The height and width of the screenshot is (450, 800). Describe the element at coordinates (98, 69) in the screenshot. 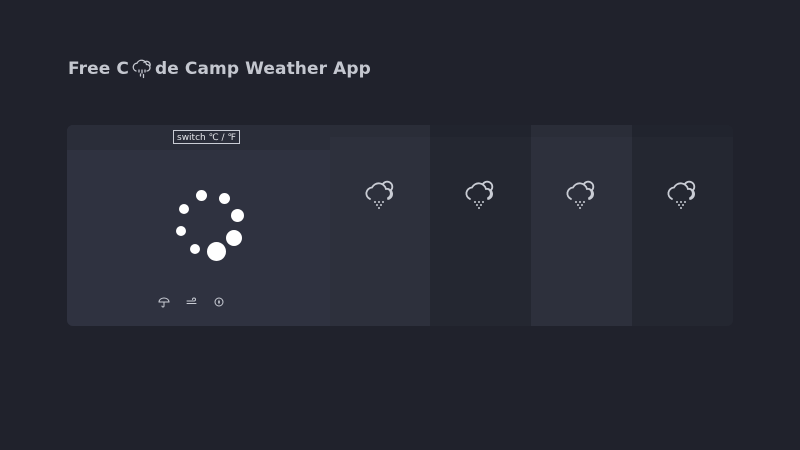

I see `app-title-prefix: Free C` at that location.